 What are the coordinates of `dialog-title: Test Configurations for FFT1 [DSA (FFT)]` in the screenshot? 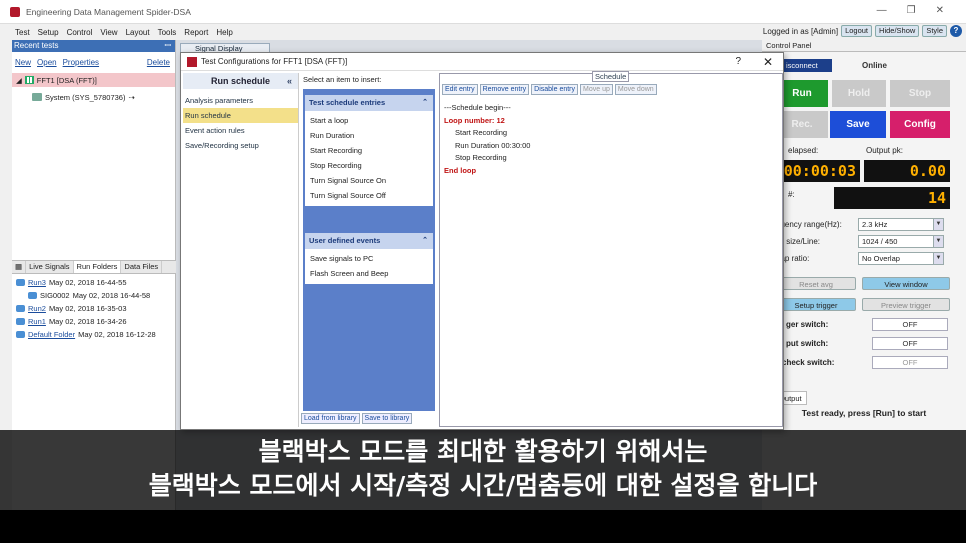 It's located at (274, 61).